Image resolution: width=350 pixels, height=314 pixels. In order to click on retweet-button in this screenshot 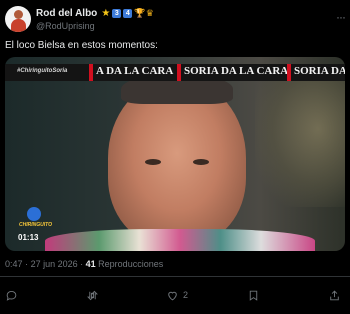, I will do `click(94, 295)`.